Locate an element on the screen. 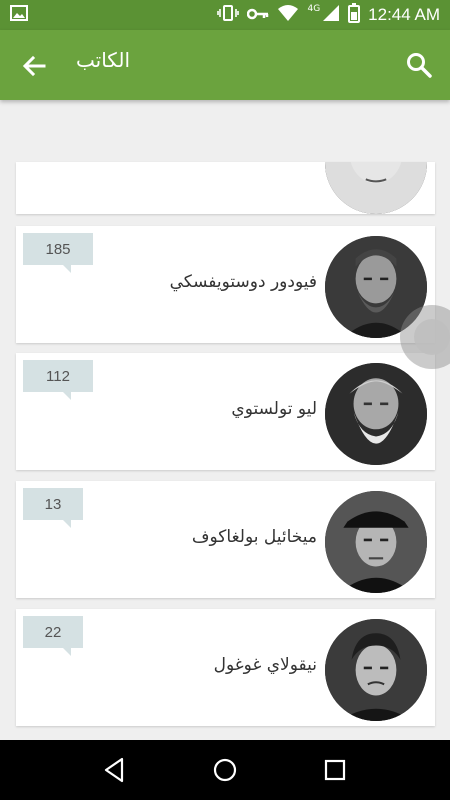  search-button is located at coordinates (419, 65).